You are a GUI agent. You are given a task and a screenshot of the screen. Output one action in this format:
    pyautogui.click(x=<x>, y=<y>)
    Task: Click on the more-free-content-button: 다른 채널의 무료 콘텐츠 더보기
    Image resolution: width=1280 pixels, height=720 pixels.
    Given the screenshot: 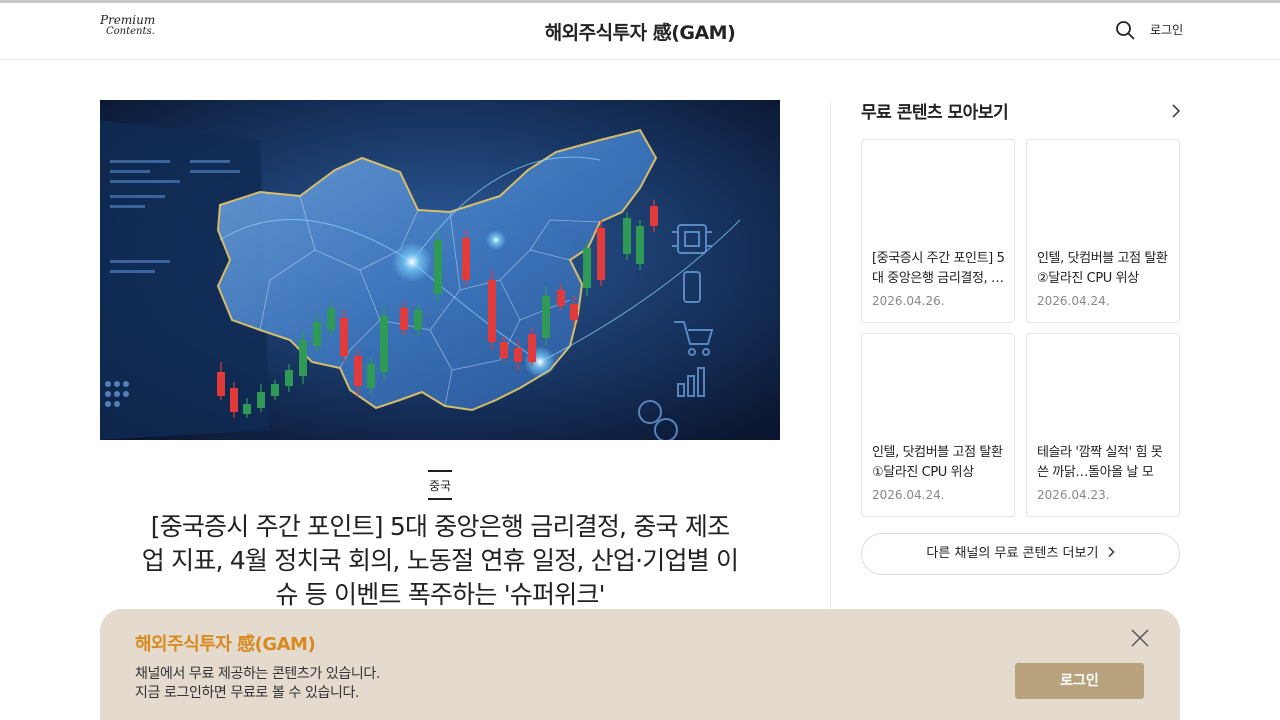 What is the action you would take?
    pyautogui.click(x=1020, y=554)
    